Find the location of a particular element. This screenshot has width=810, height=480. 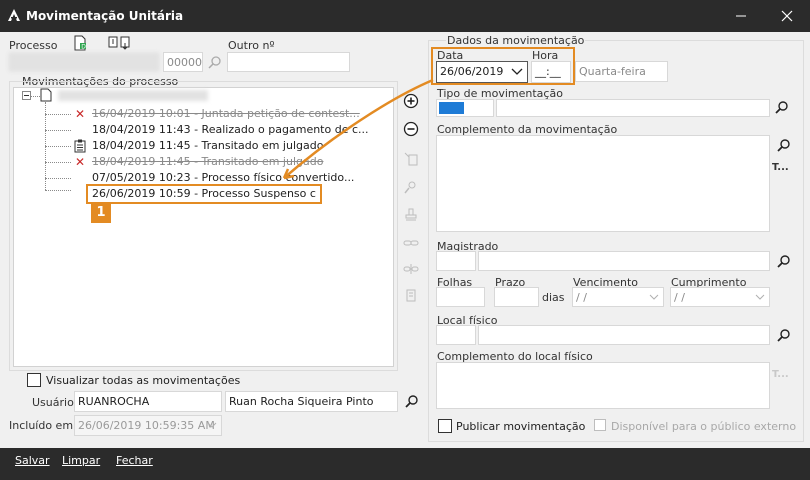

cumprimento-value: / / is located at coordinates (679, 297).